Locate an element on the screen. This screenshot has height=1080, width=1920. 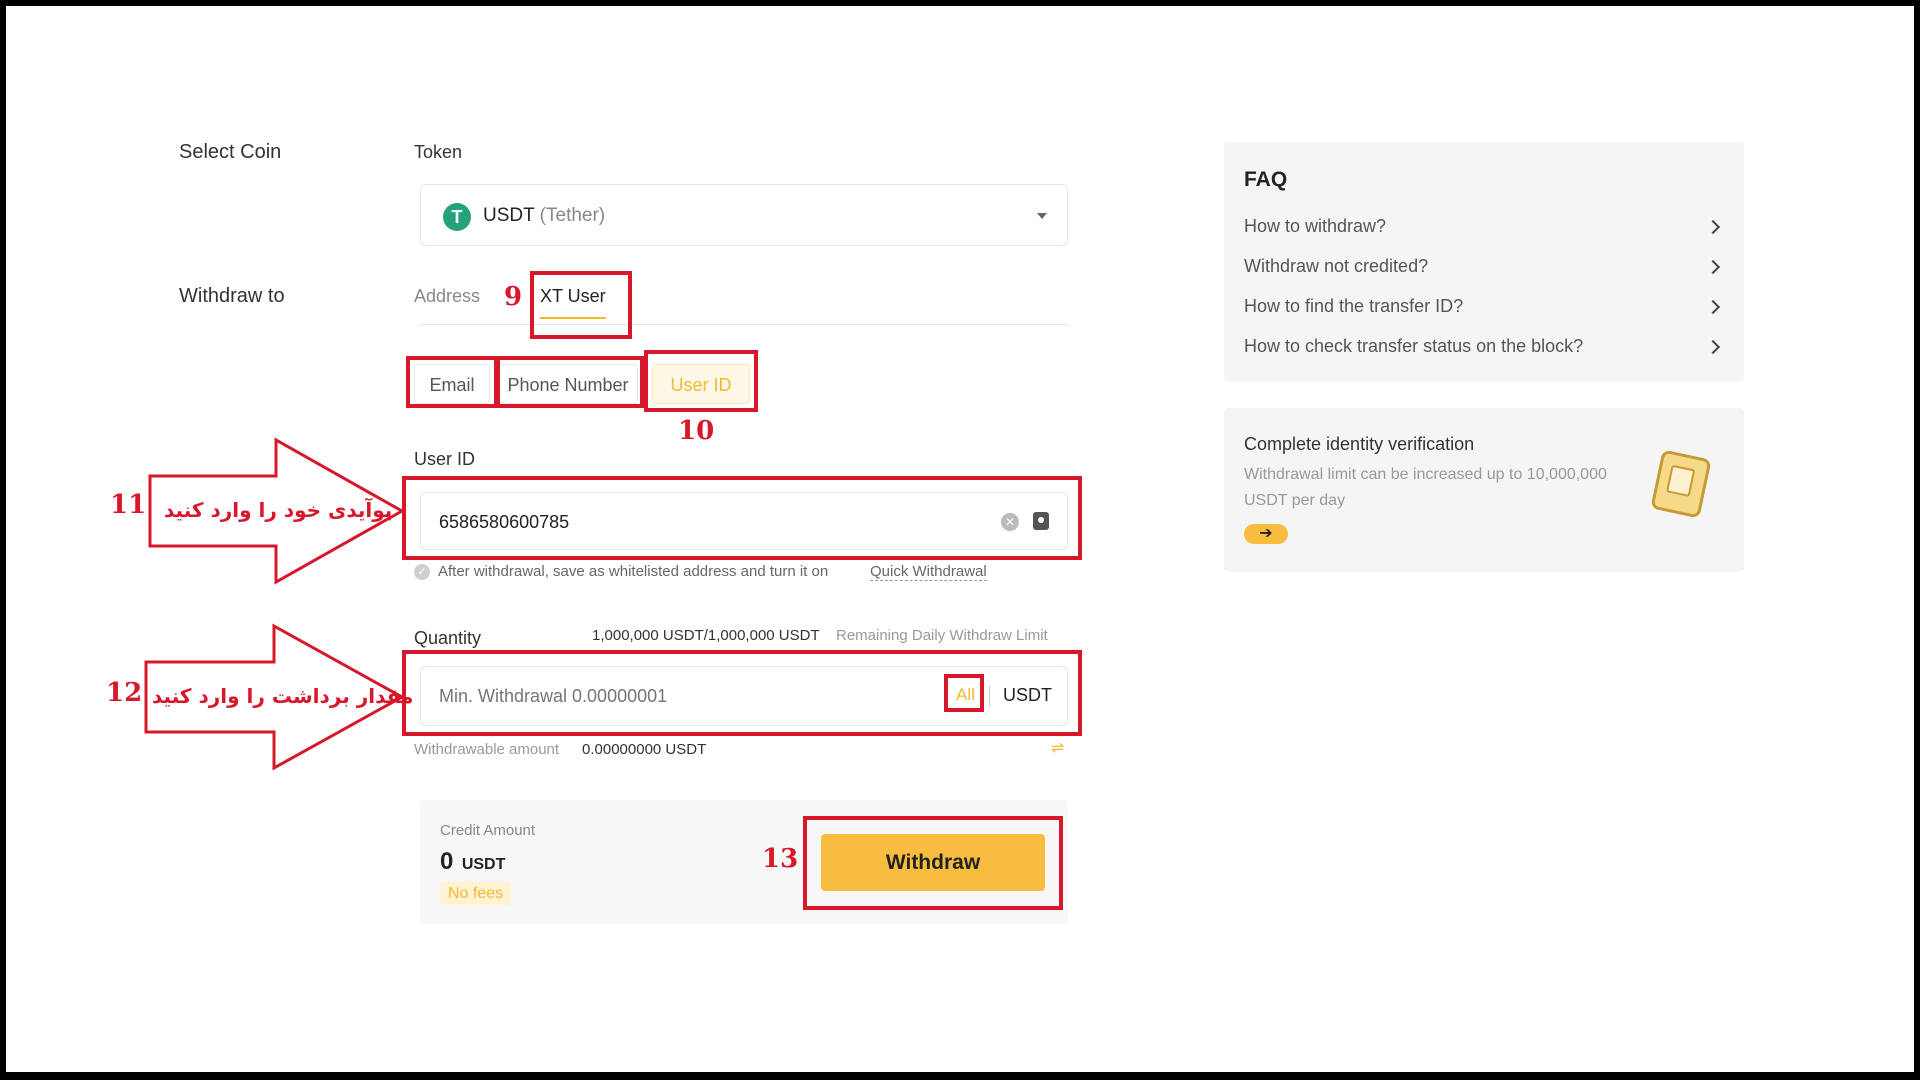
annotation-box-user-id-input is located at coordinates (742, 518).